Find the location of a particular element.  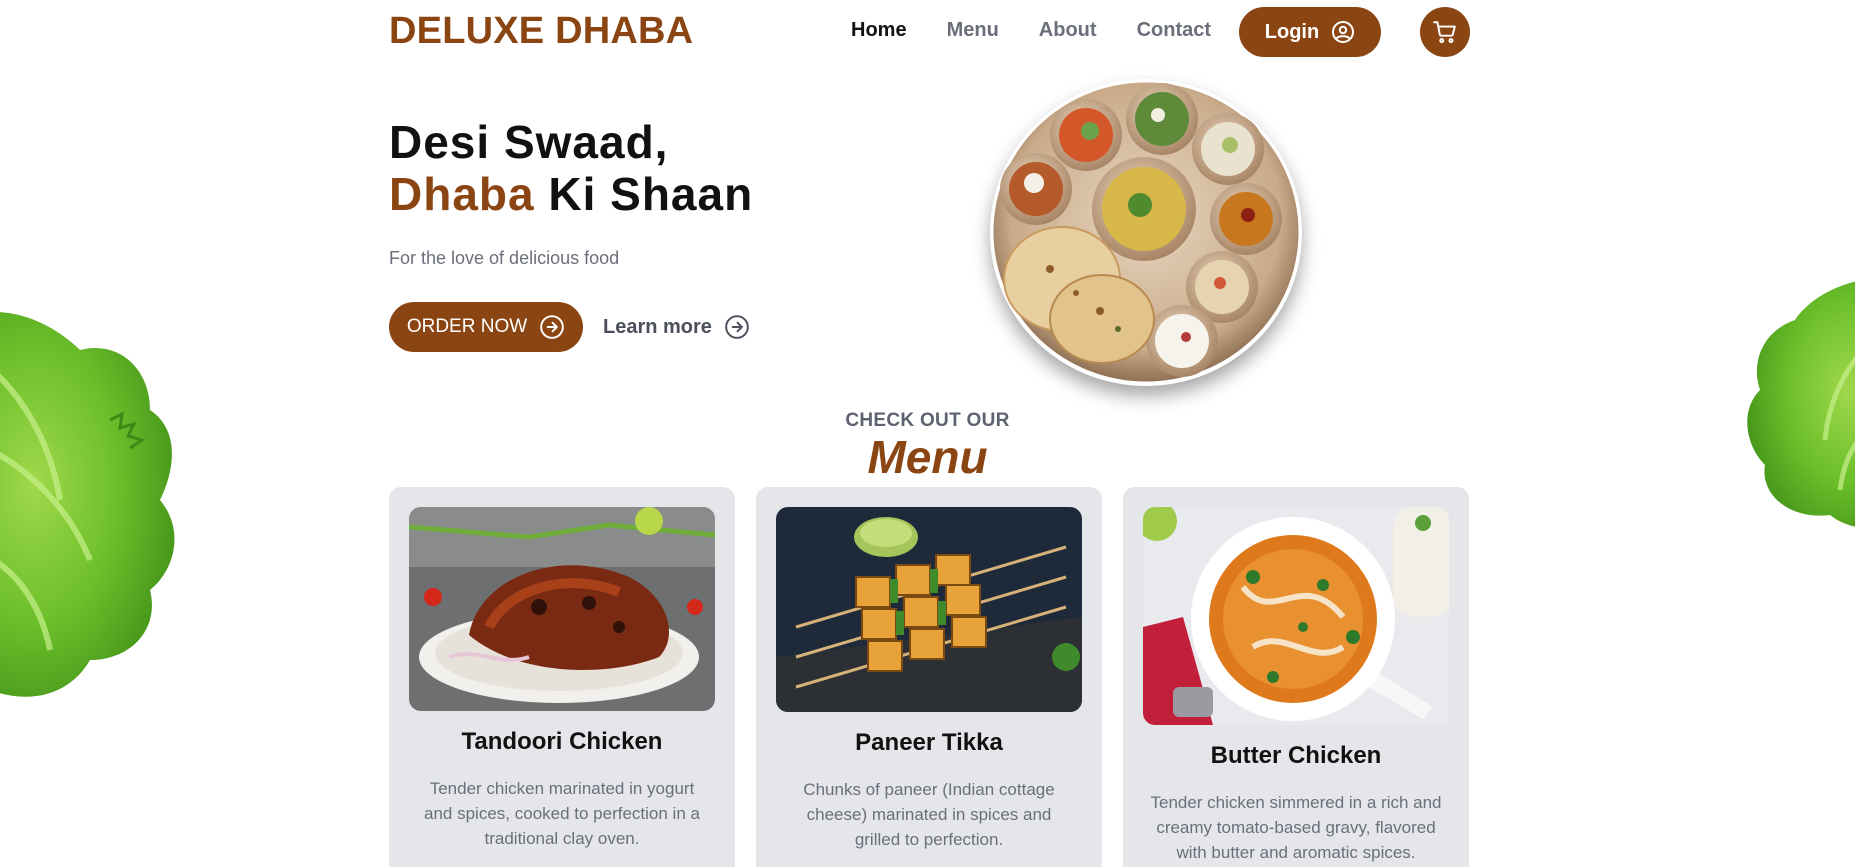

cart-icon is located at coordinates (1444, 32).